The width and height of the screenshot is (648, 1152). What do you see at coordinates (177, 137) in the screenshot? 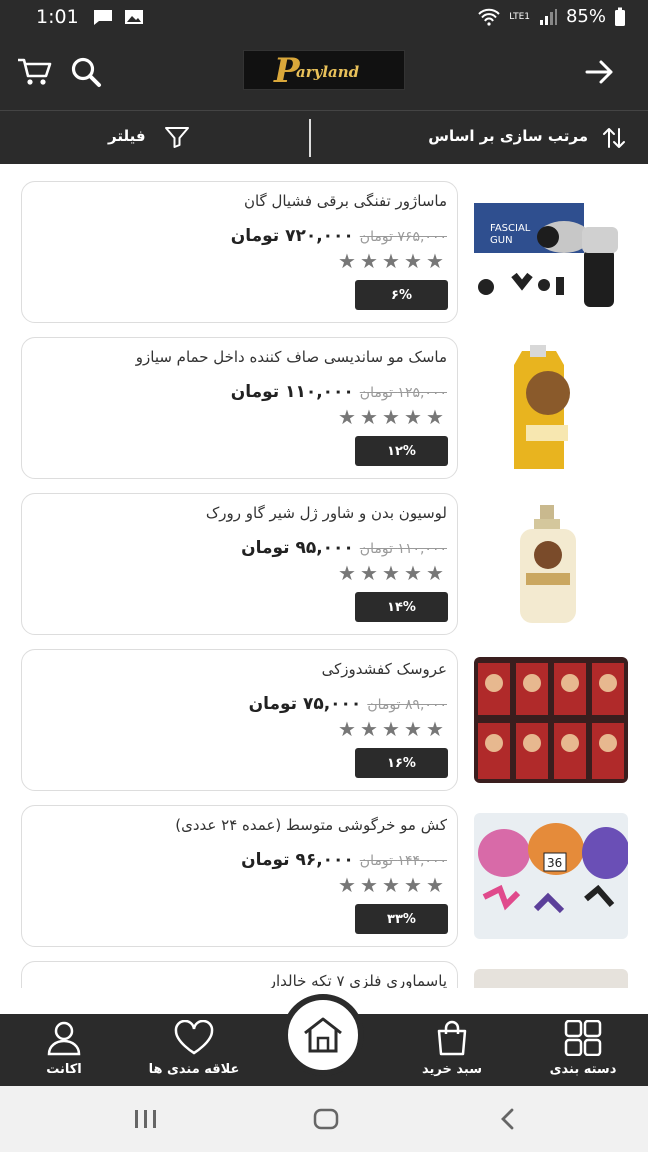
I see `filter-icon` at bounding box center [177, 137].